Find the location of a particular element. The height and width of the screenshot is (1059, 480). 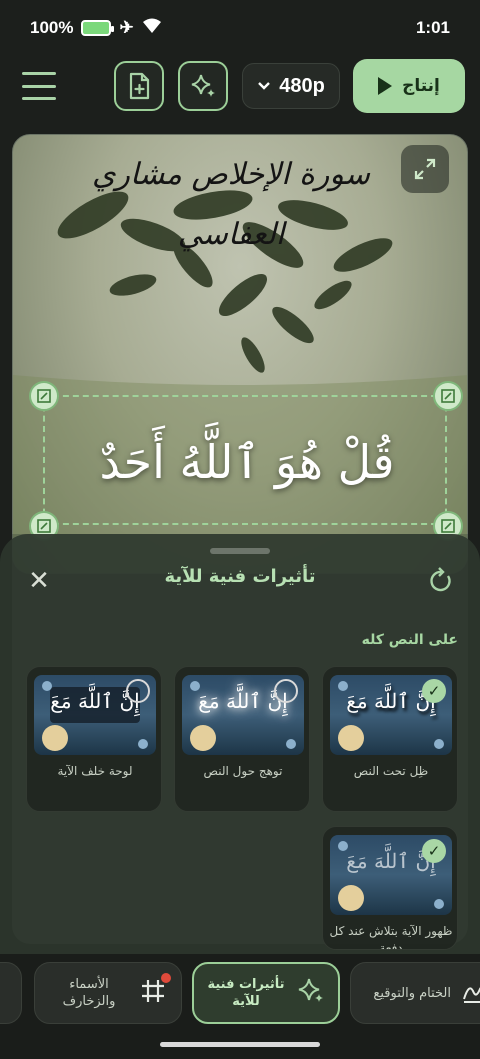

nav-label: تأثيرات فنية للآية is located at coordinates (246, 993).